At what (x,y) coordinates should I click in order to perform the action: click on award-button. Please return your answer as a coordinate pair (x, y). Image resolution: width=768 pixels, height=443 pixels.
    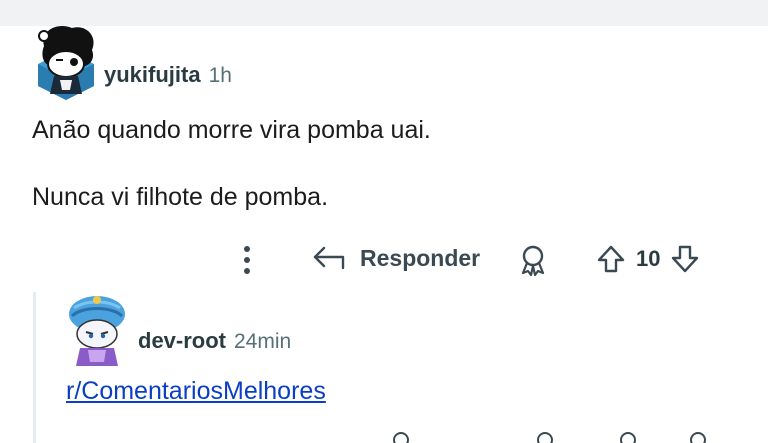
    Looking at the image, I should click on (533, 260).